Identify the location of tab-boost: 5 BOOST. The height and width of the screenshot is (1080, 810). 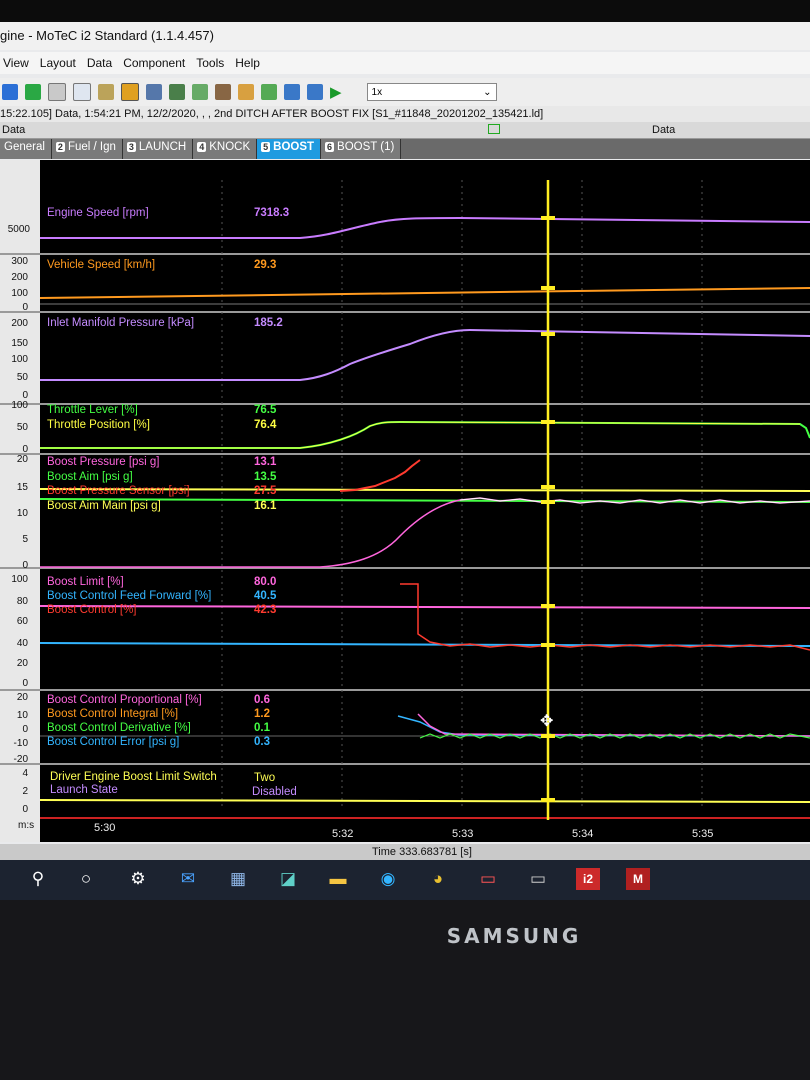
(289, 149).